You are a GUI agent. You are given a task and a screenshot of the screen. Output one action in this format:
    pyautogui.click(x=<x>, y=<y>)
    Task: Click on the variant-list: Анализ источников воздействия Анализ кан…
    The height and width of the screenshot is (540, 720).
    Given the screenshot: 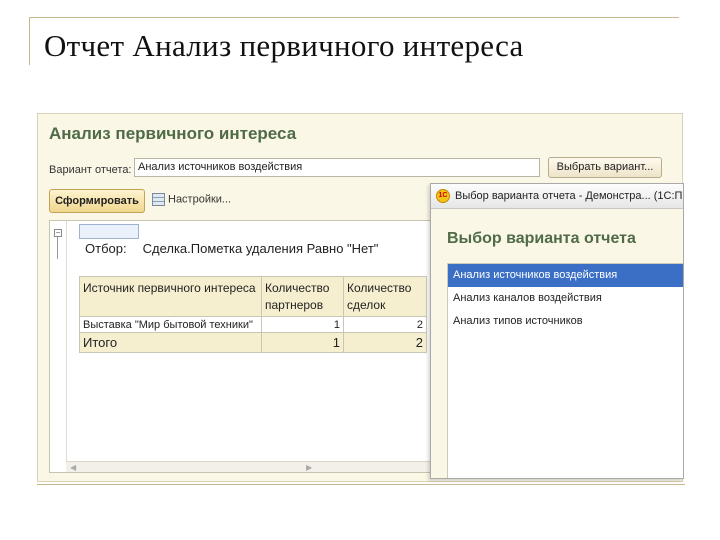 What is the action you would take?
    pyautogui.click(x=565, y=370)
    